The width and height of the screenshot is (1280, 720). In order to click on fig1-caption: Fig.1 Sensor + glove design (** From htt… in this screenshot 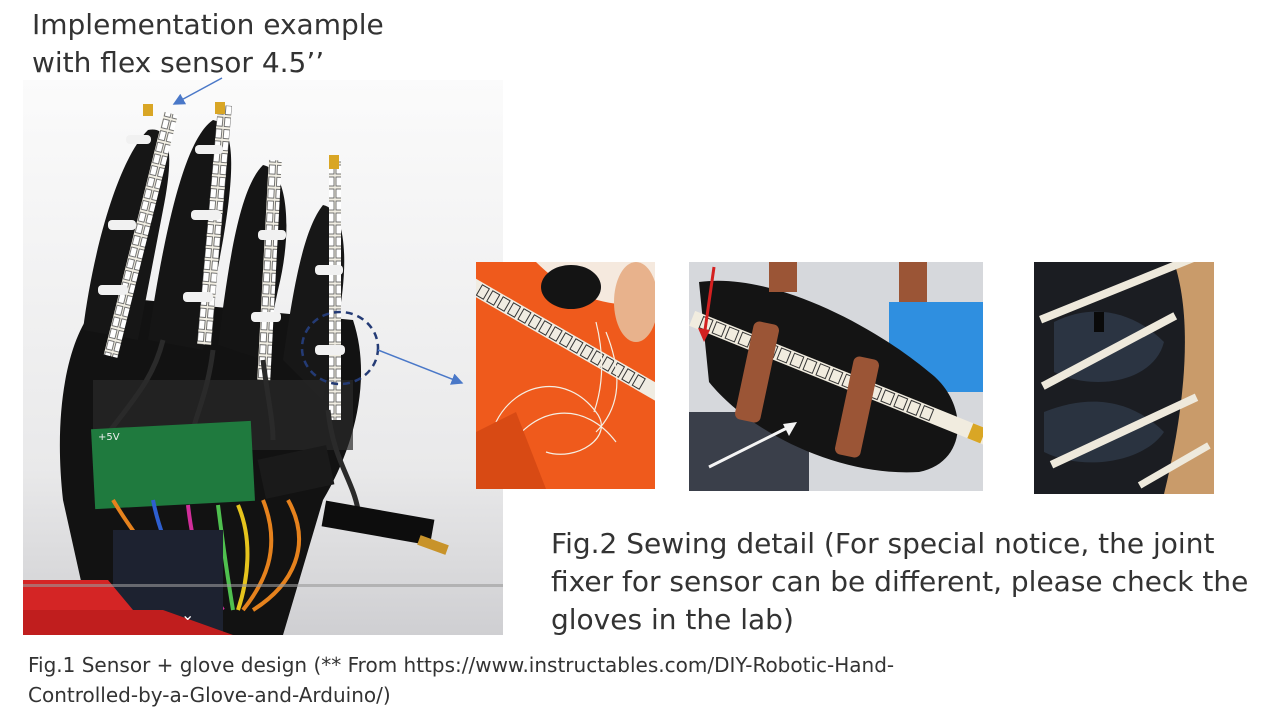, I will do `click(528, 680)`.